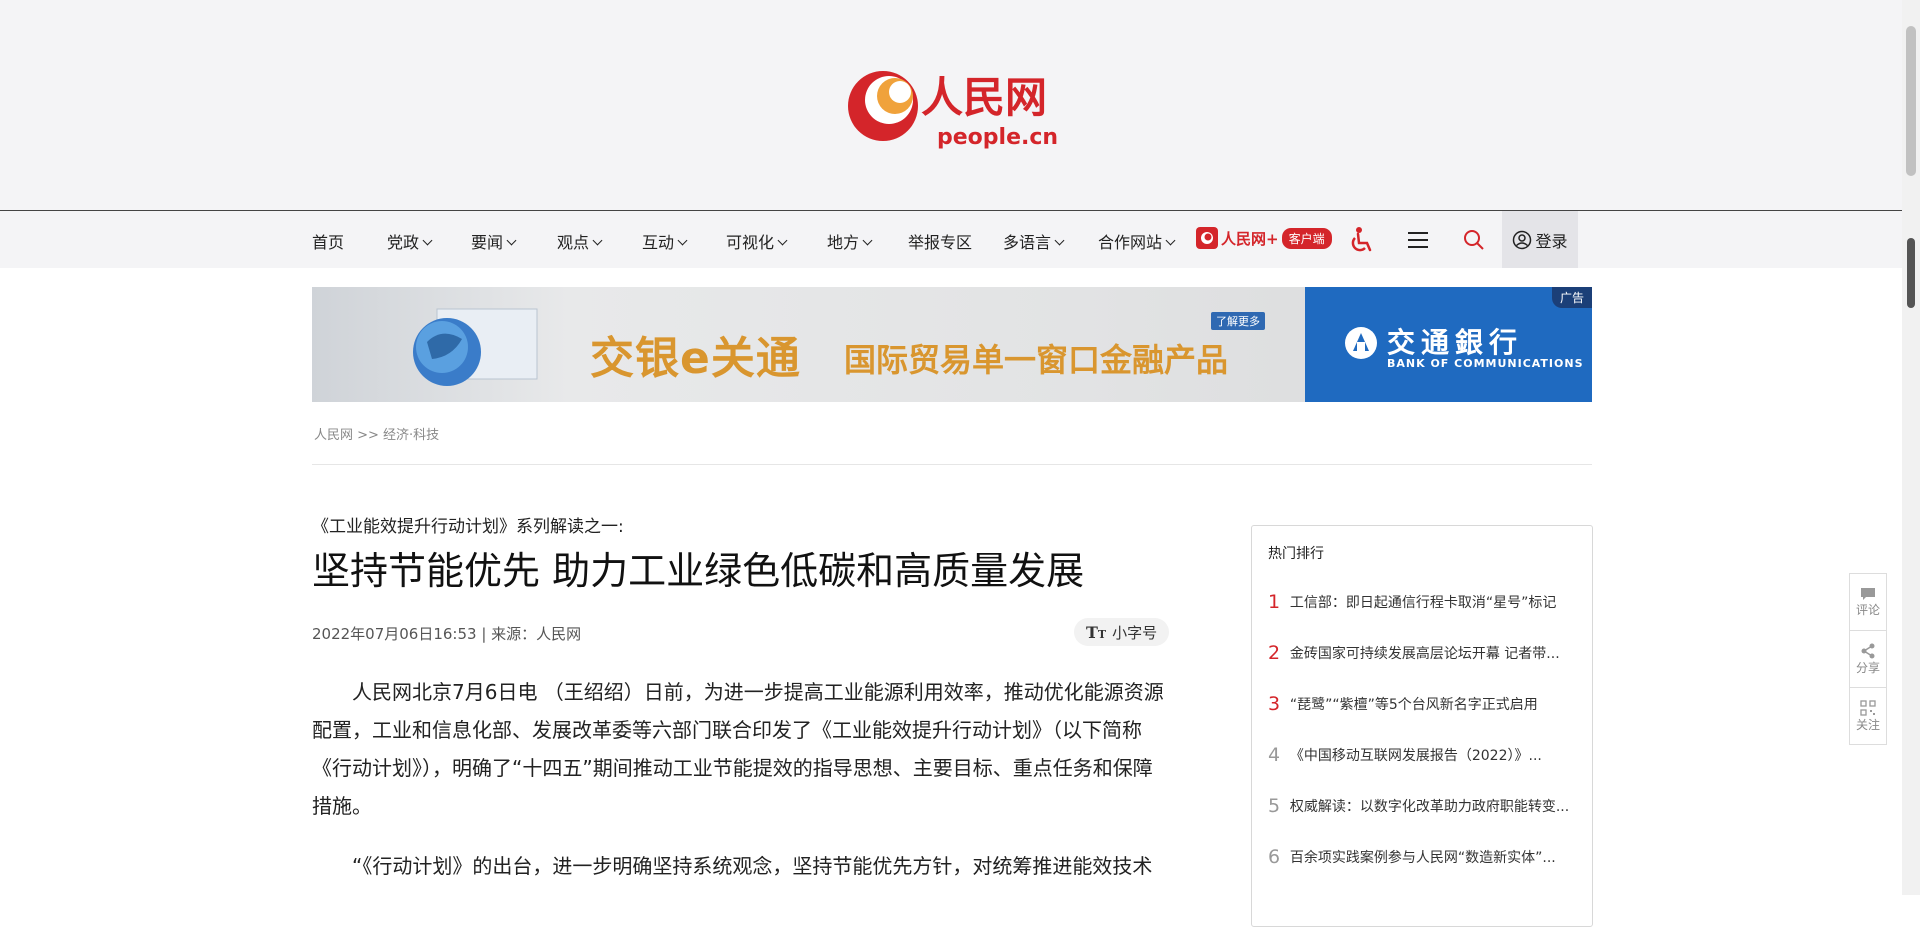  I want to click on ad-more-button: 了解更多, so click(1238, 321).